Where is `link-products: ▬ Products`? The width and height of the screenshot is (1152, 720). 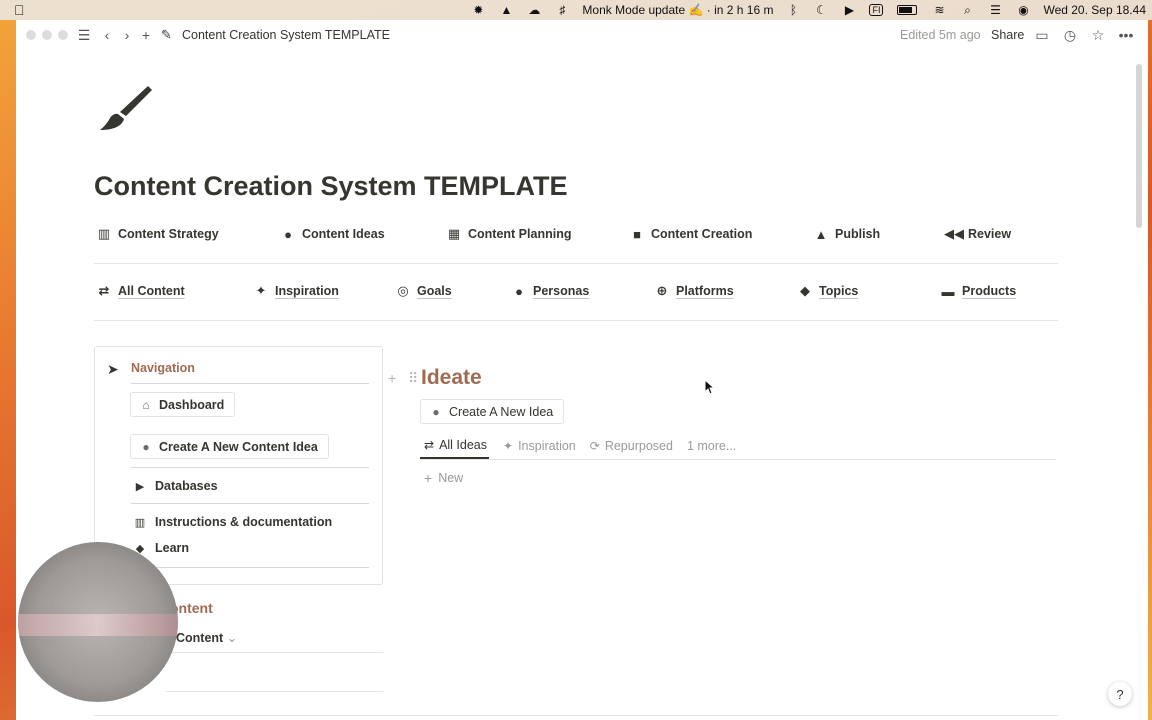
link-products: ▬ Products is located at coordinates (978, 291).